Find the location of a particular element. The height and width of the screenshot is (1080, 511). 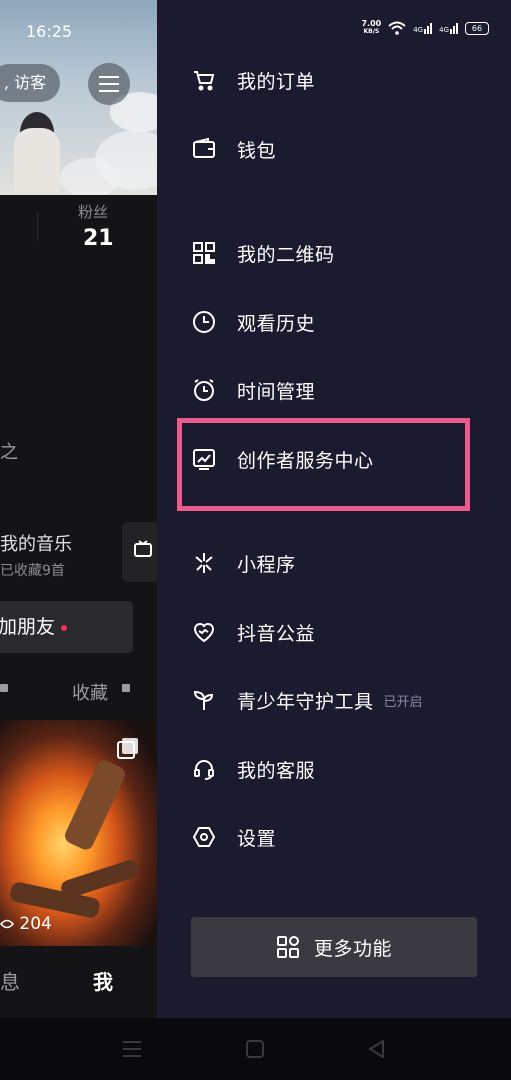

wifi-icon is located at coordinates (397, 28).